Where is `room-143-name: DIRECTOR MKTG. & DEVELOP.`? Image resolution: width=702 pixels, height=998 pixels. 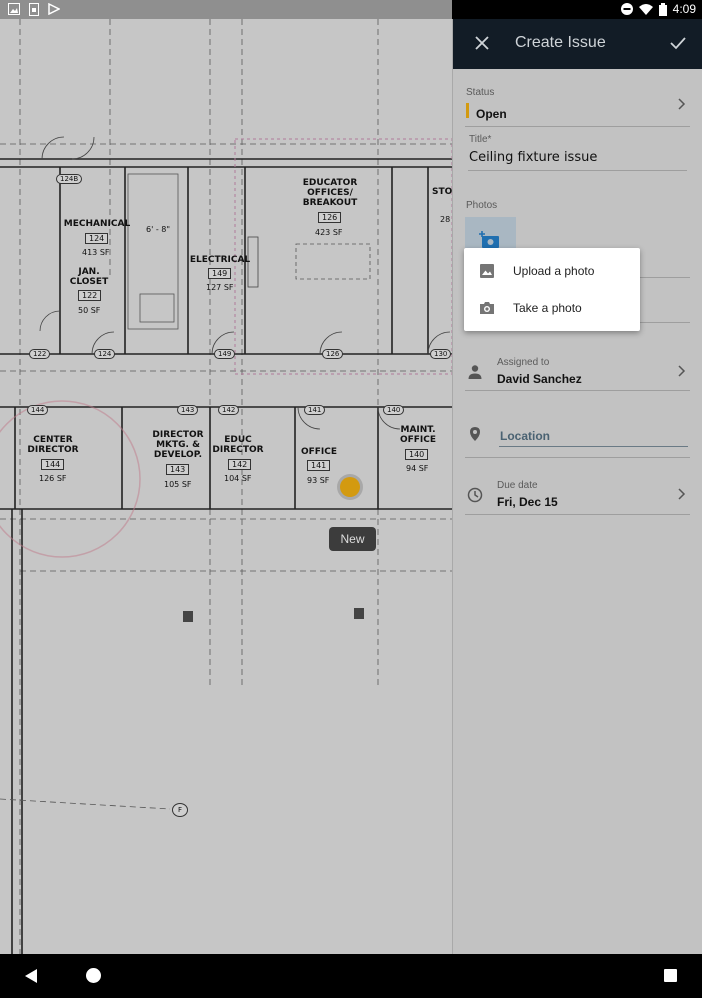
room-143-name: DIRECTOR MKTG. & DEVELOP. is located at coordinates (178, 445).